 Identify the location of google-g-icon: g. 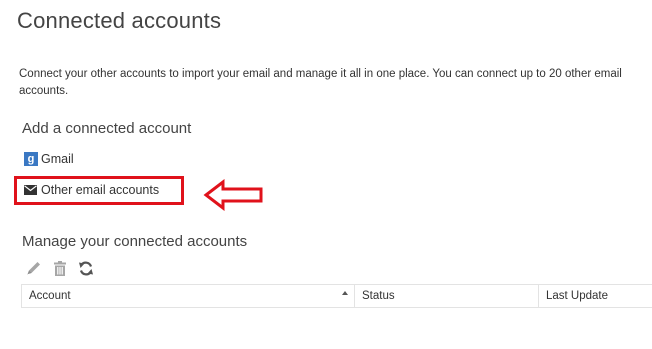
(31, 159).